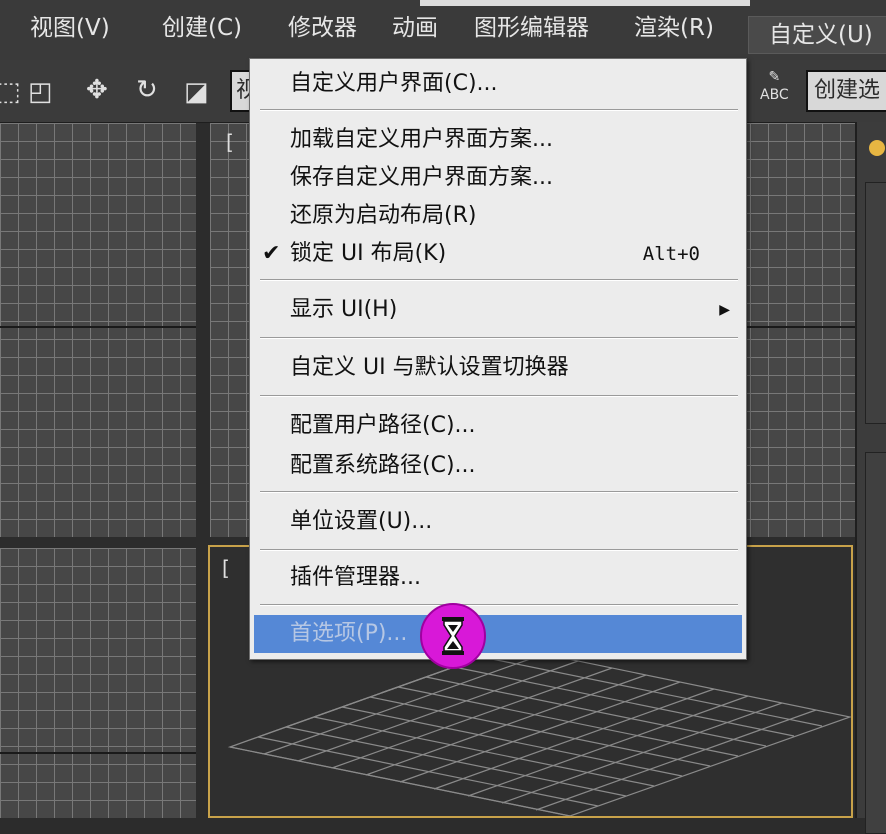 This screenshot has height=834, width=886. What do you see at coordinates (774, 86) in the screenshot?
I see `abc-spell-icon: ✎ ABC` at bounding box center [774, 86].